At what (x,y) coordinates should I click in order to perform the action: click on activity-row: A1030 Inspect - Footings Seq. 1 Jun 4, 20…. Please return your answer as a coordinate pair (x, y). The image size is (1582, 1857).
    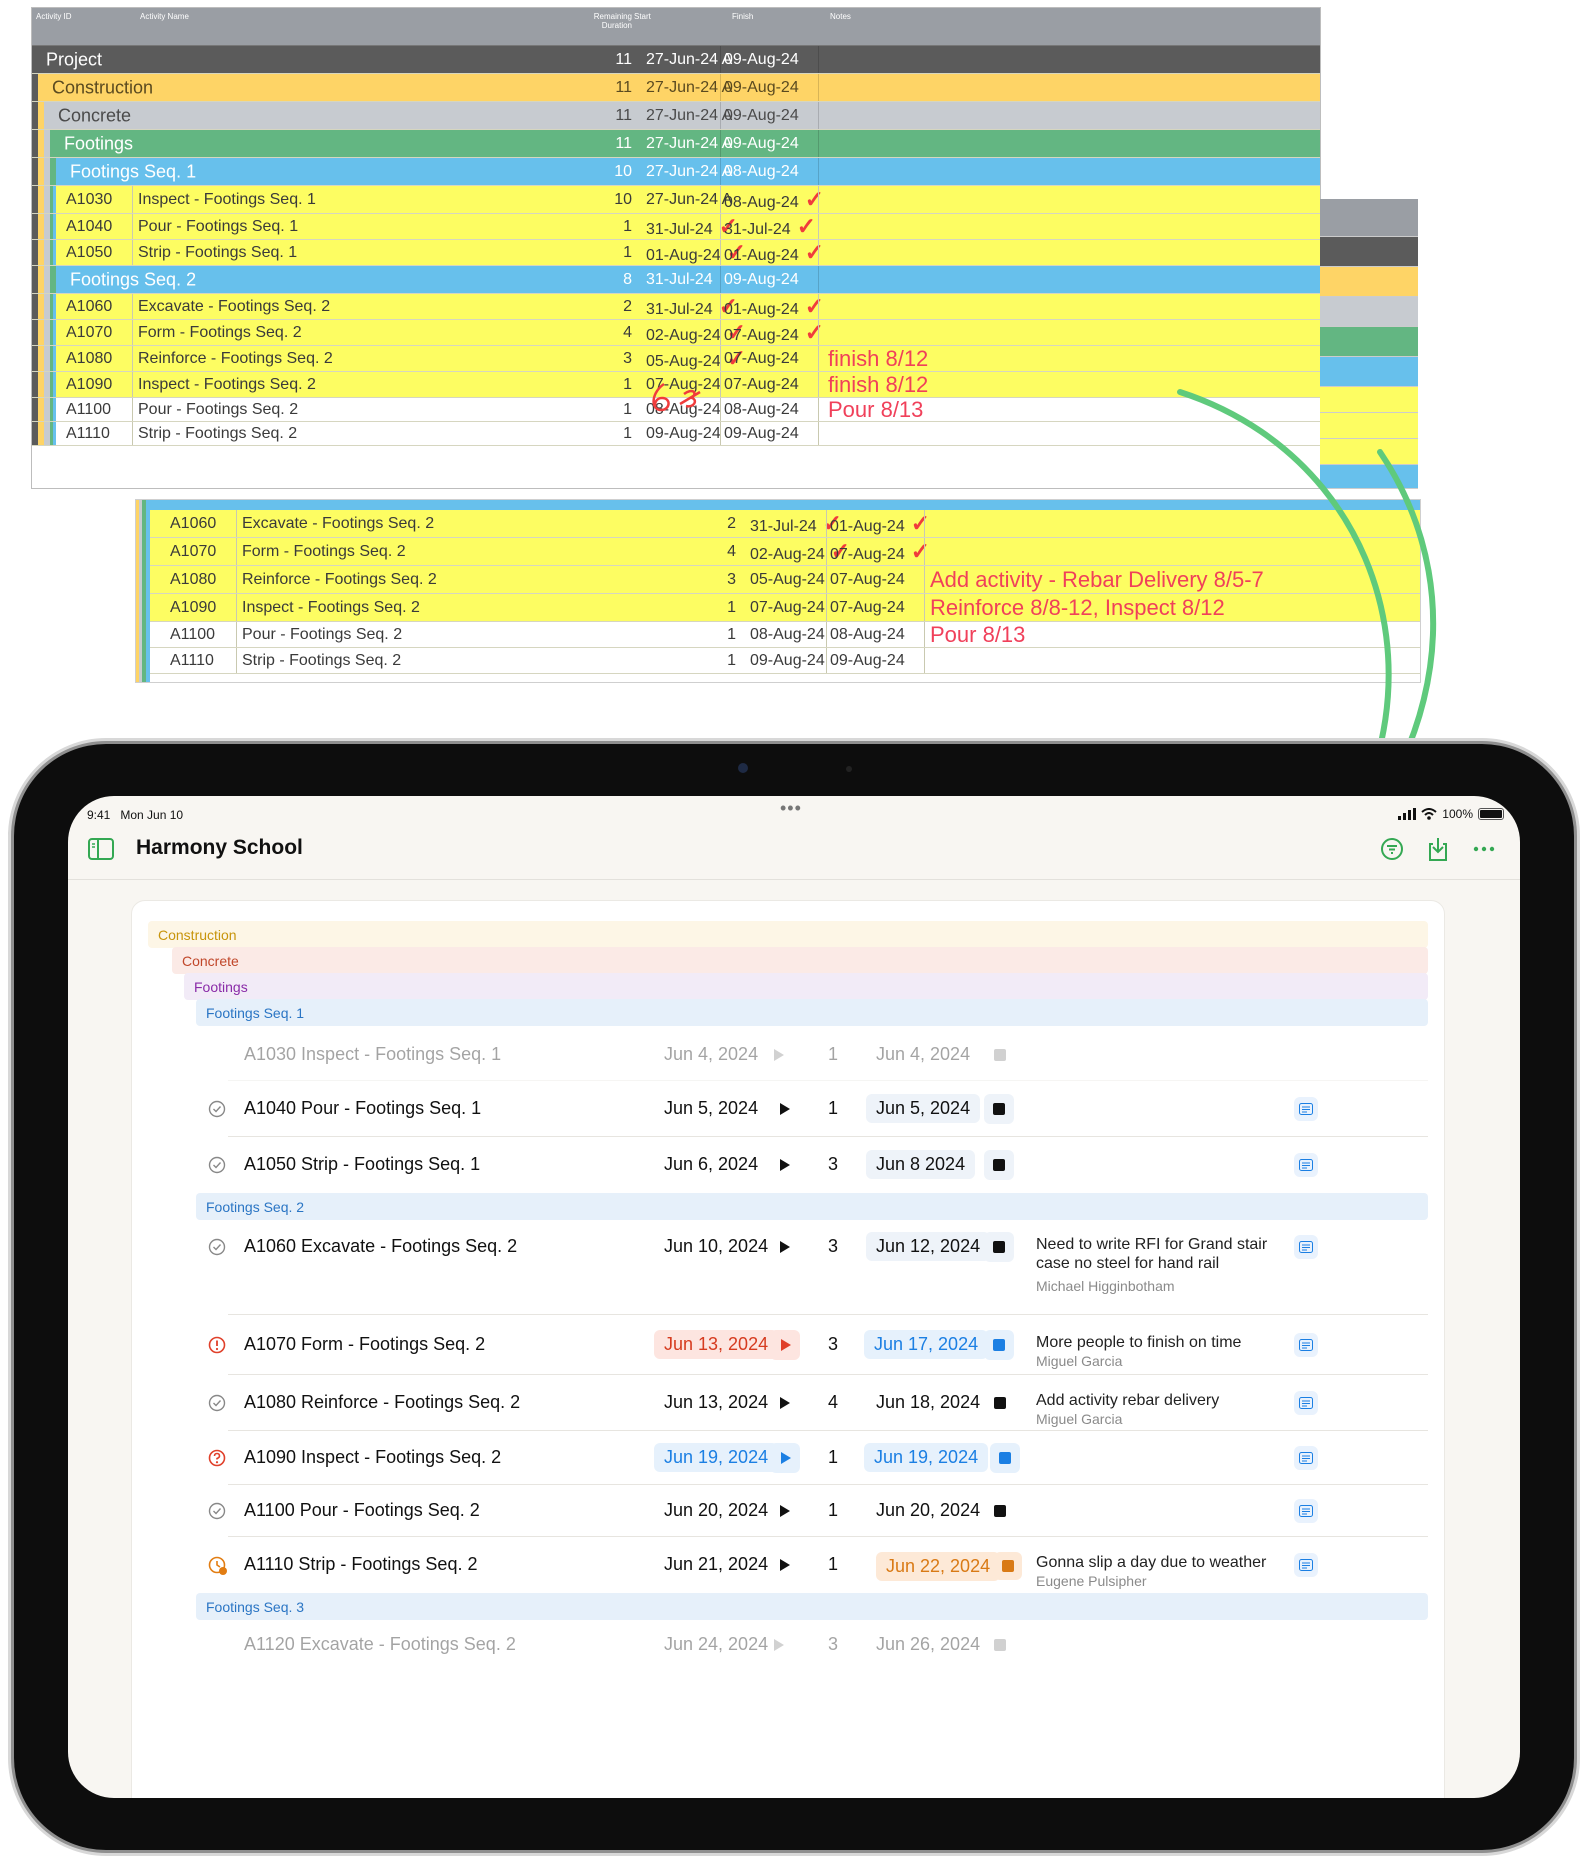
    Looking at the image, I should click on (828, 1055).